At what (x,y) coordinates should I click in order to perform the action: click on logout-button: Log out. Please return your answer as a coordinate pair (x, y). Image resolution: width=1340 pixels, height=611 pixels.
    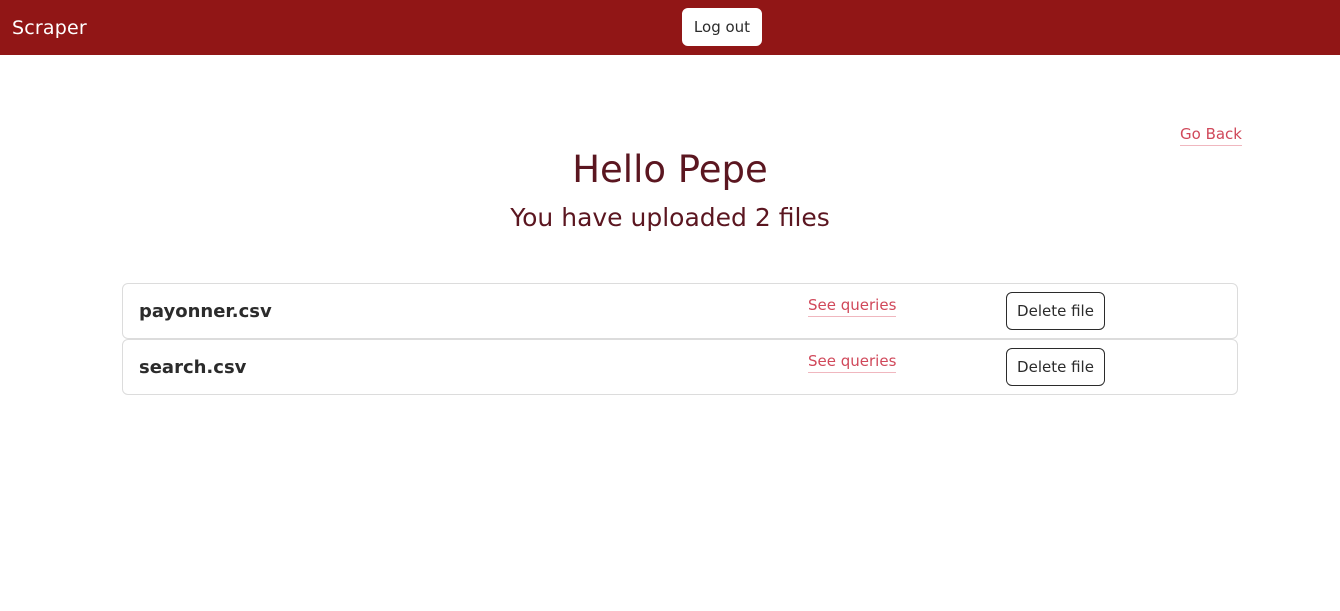
    Looking at the image, I should click on (722, 27).